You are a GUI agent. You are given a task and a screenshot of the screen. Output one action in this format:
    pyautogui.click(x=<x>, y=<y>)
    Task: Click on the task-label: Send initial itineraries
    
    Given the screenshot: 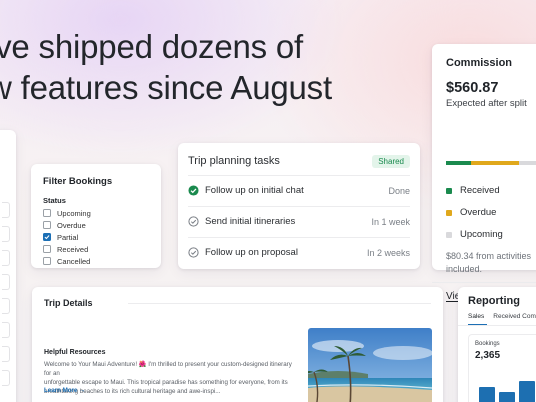 What is the action you would take?
    pyautogui.click(x=250, y=221)
    